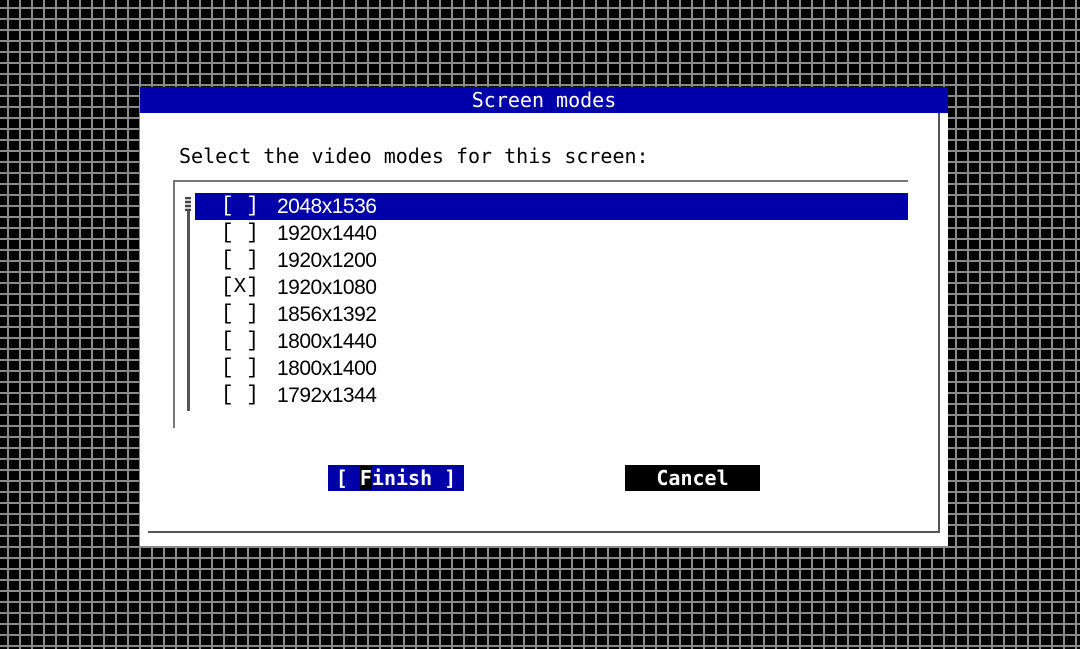 Image resolution: width=1080 pixels, height=649 pixels. What do you see at coordinates (327, 341) in the screenshot?
I see `mode-label: 1800x1440` at bounding box center [327, 341].